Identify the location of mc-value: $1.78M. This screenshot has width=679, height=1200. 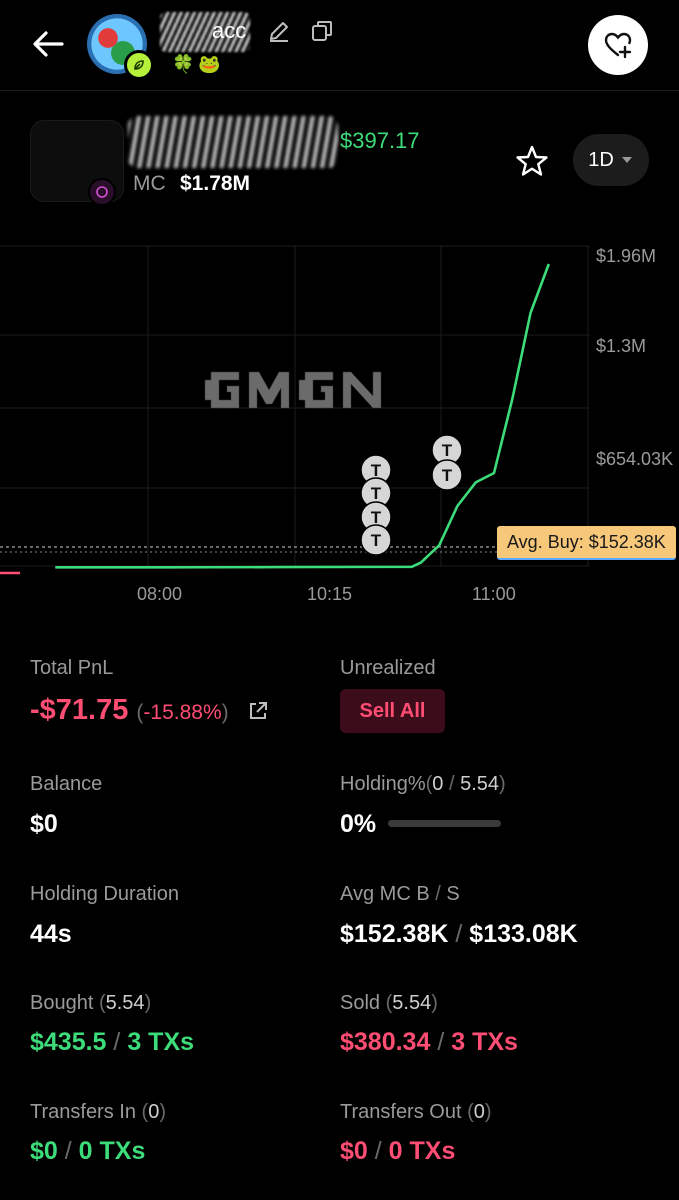
(215, 183).